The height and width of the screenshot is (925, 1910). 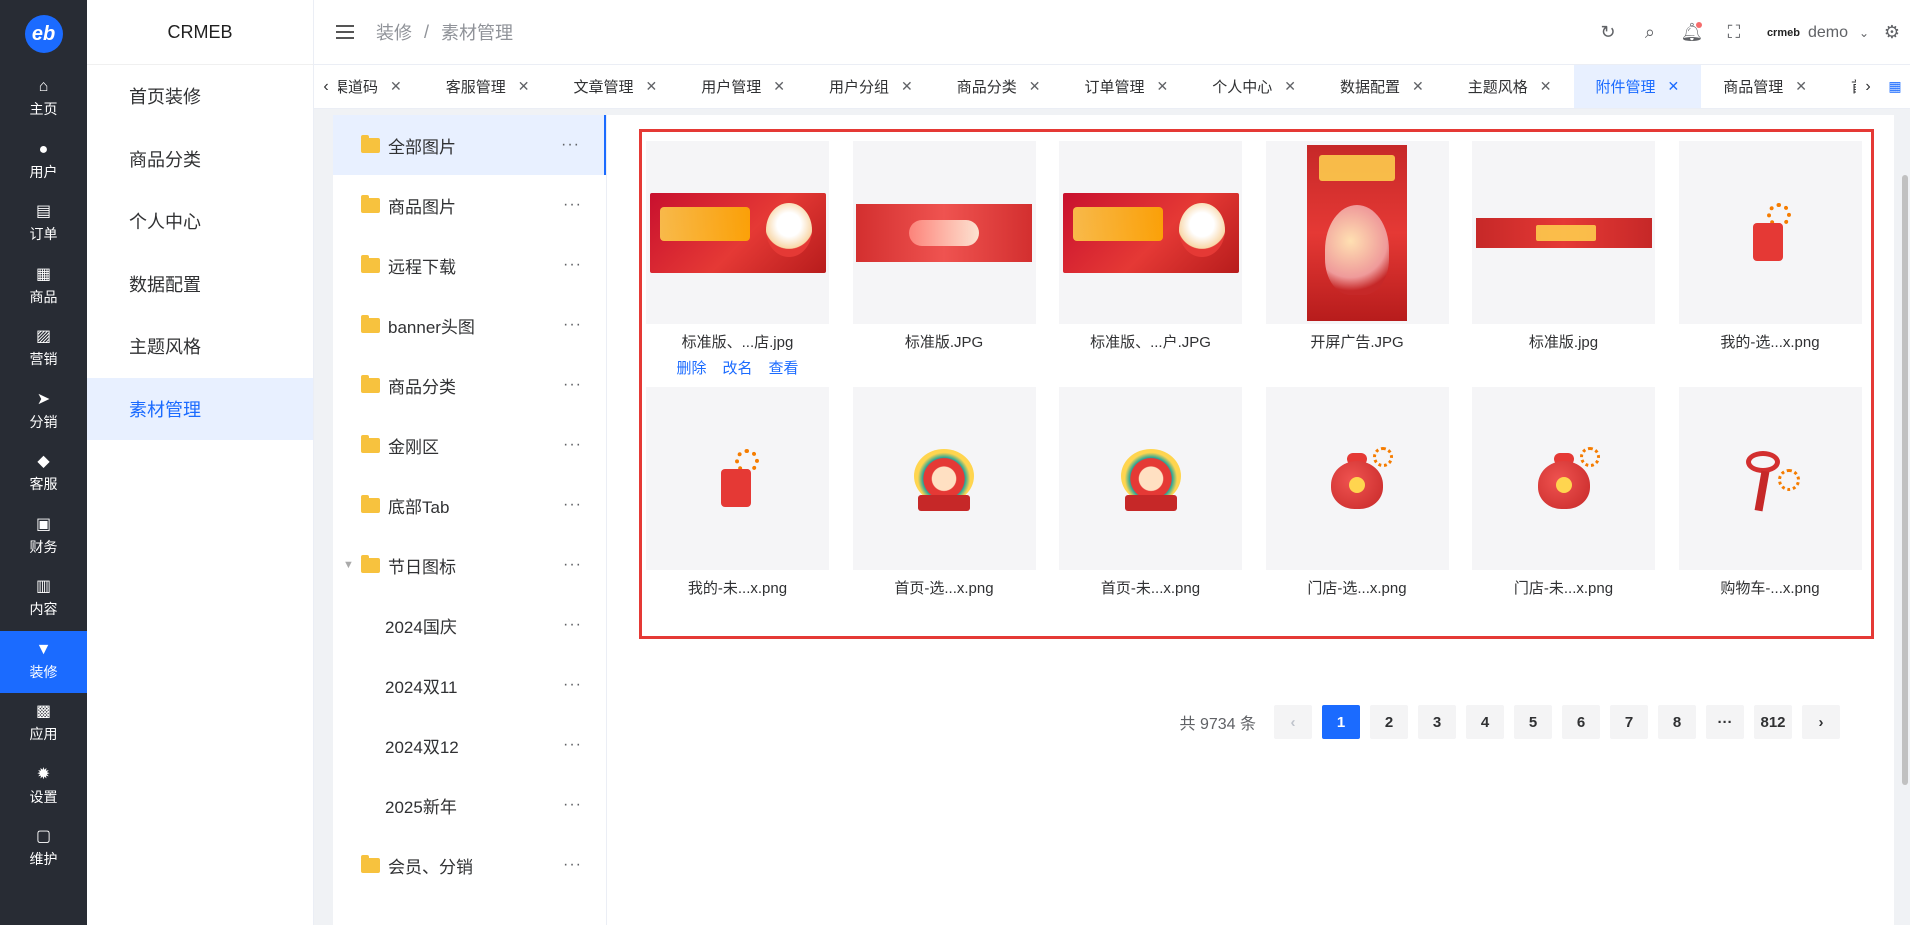 What do you see at coordinates (469, 385) in the screenshot?
I see `folder-tree-node: 商品分类 ···` at bounding box center [469, 385].